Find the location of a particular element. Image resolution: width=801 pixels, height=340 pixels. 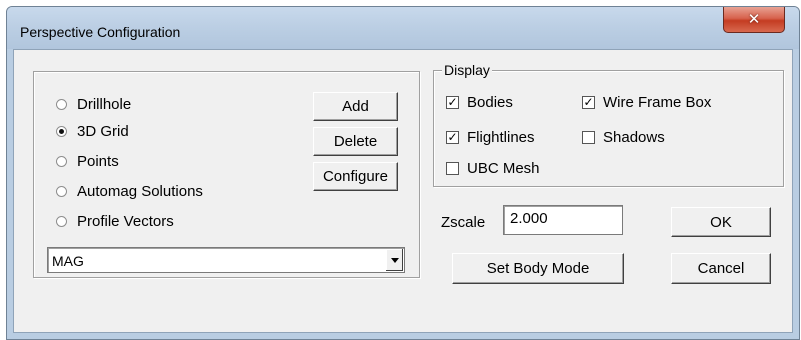

radio-automag-solutions: Automag Solutions is located at coordinates (129, 191).